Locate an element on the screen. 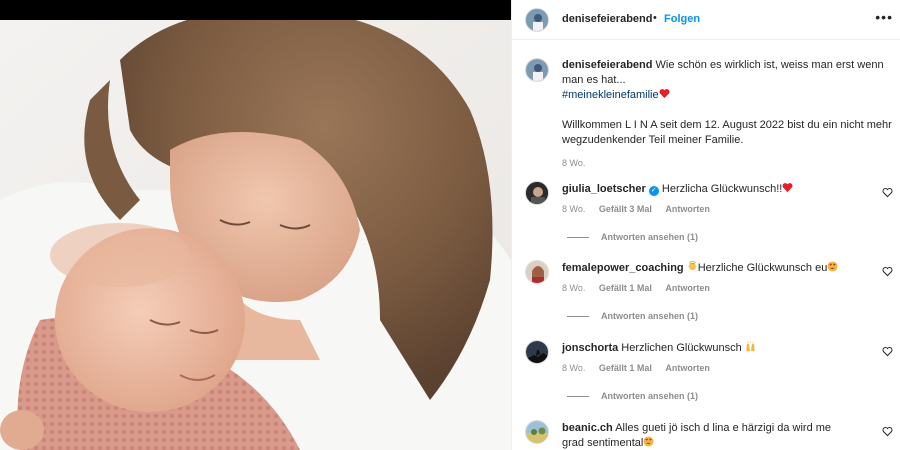 This screenshot has width=900, height=450. comment-text: Herzliche Glückwunsch eu is located at coordinates (762, 268).